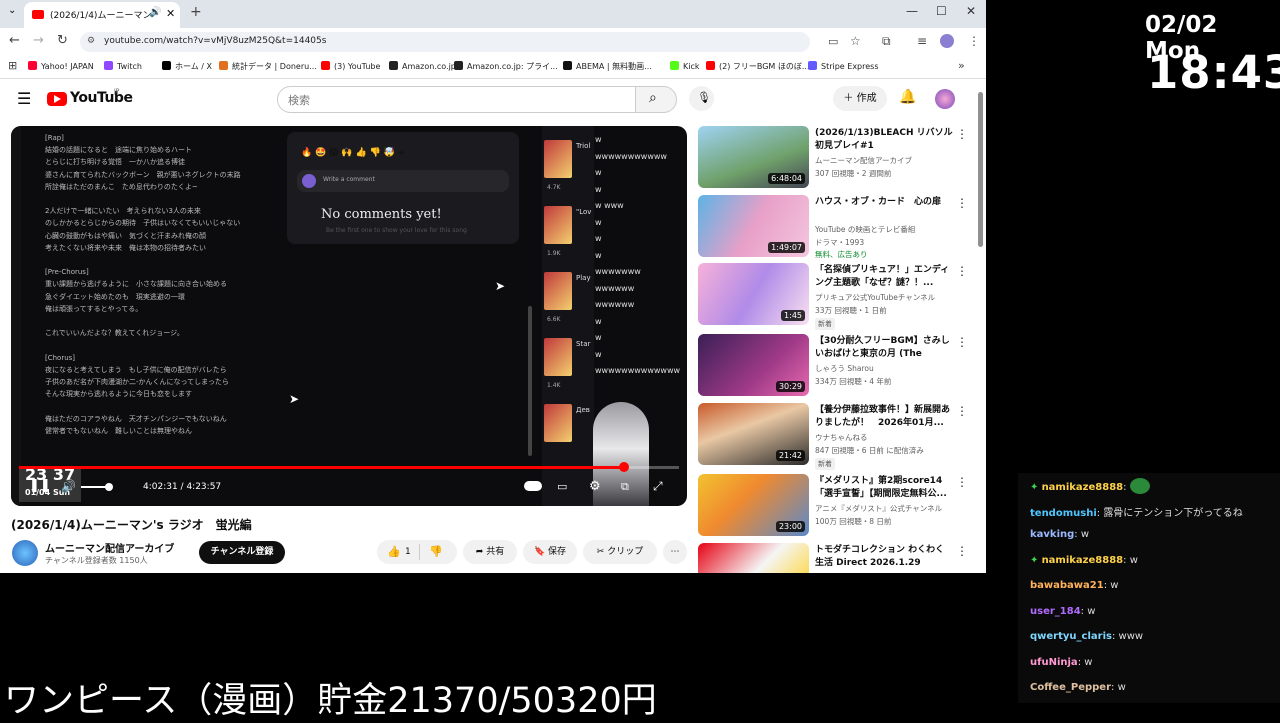  Describe the element at coordinates (12, 65) in the screenshot. I see `apps-grid-icon: ⊞` at that location.